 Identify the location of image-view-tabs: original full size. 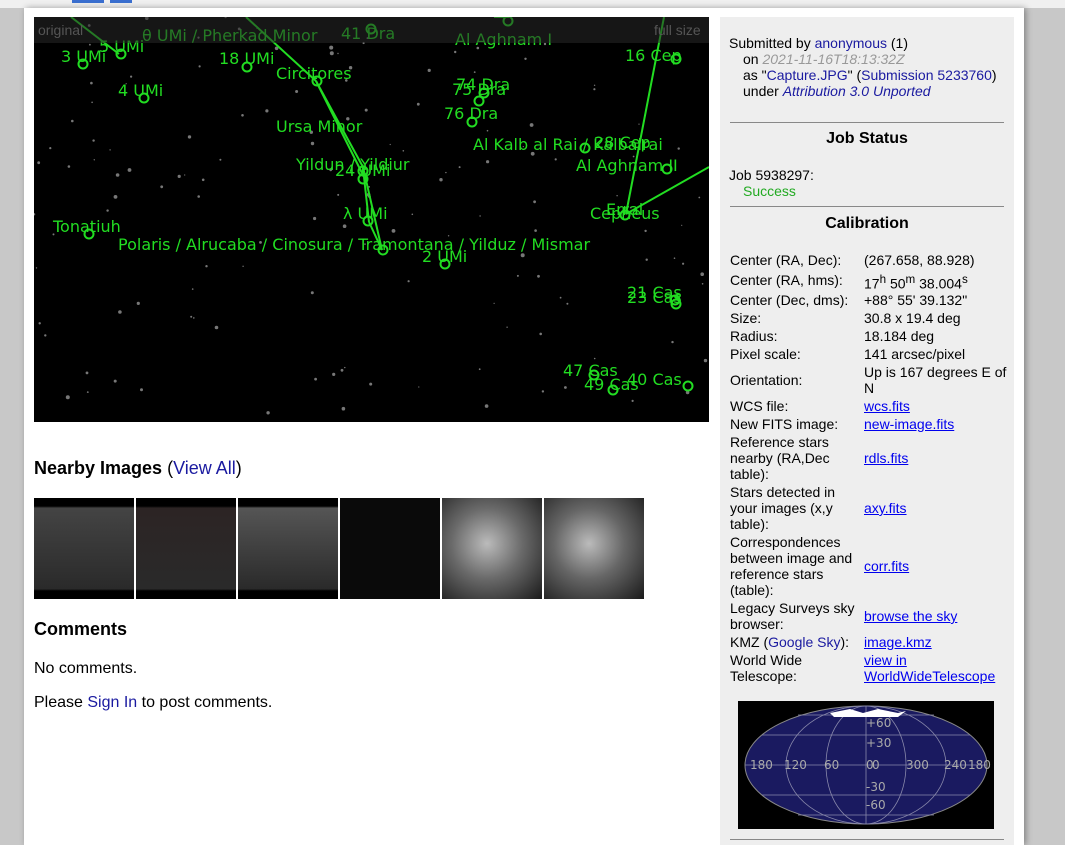
(371, 30).